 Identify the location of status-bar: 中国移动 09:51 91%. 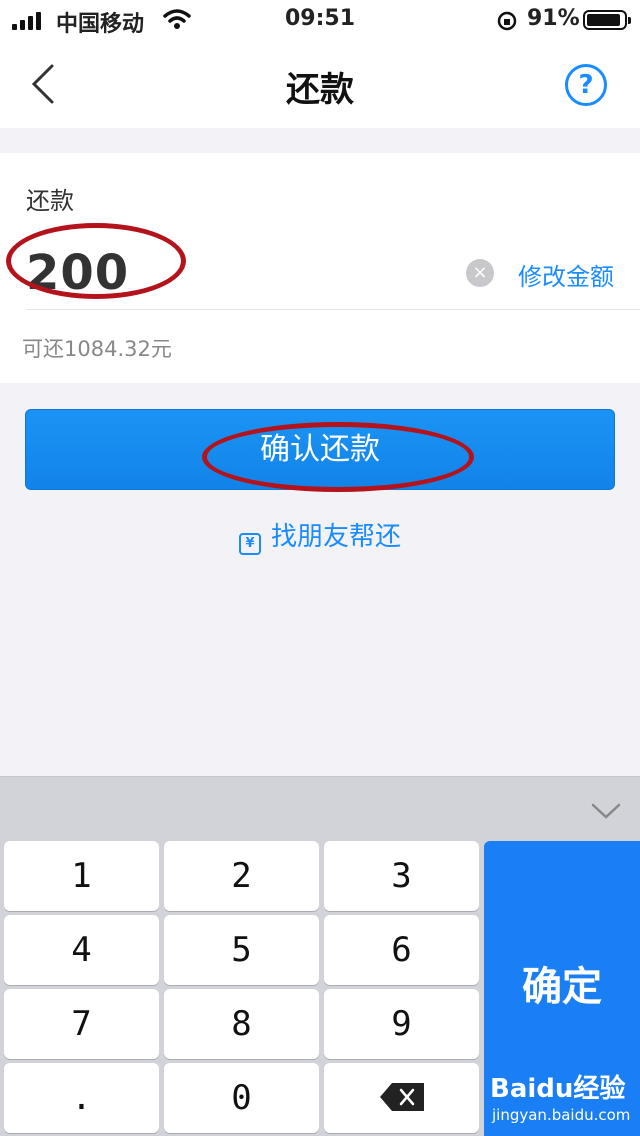
(320, 20).